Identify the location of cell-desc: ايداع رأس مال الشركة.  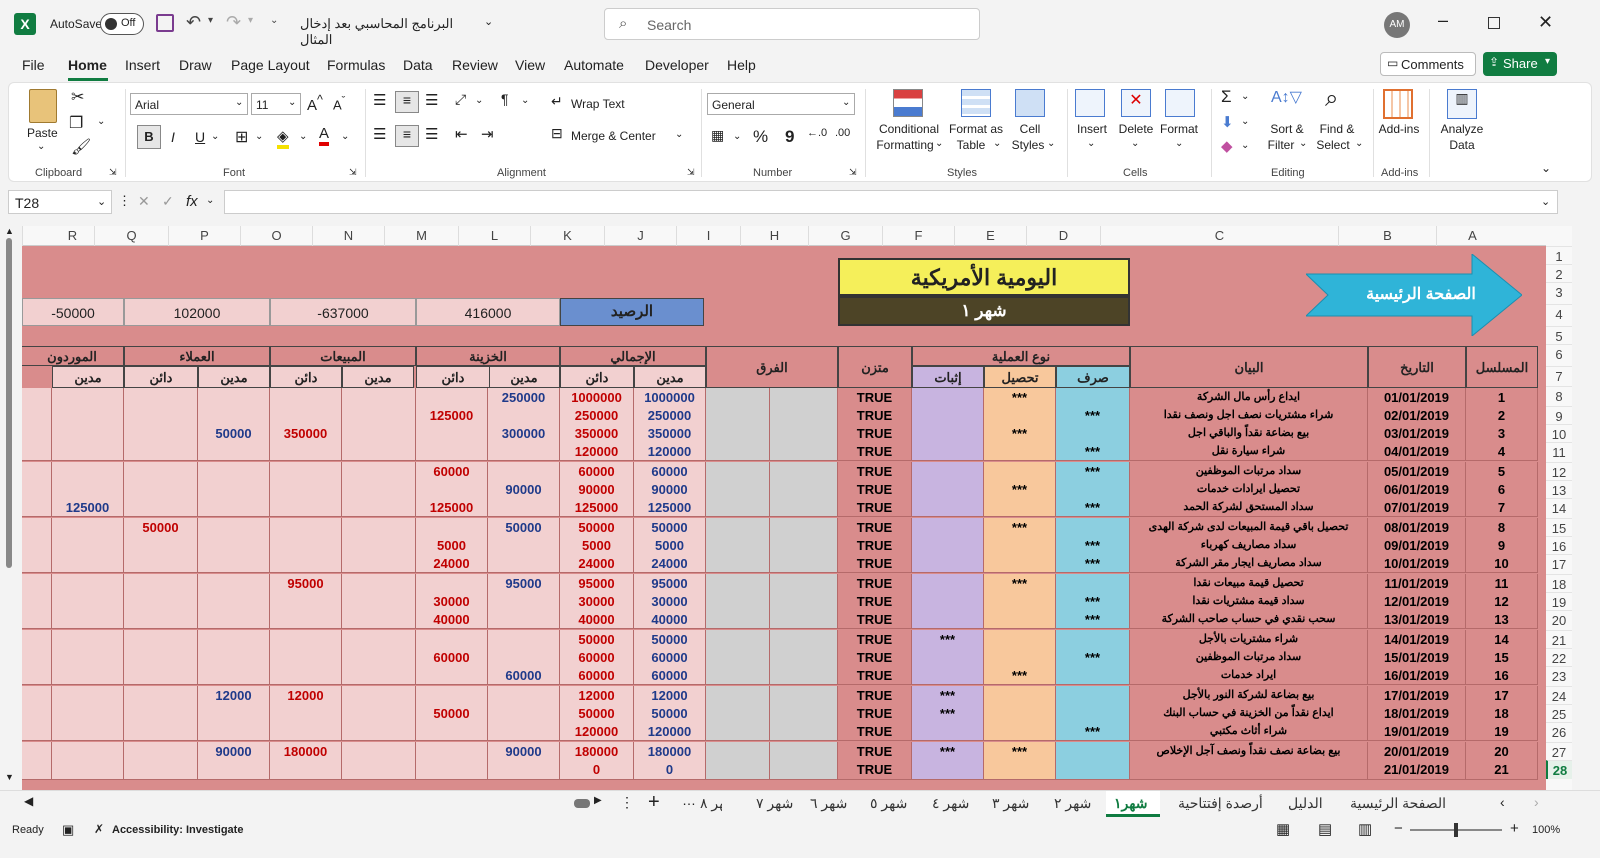
(1249, 397).